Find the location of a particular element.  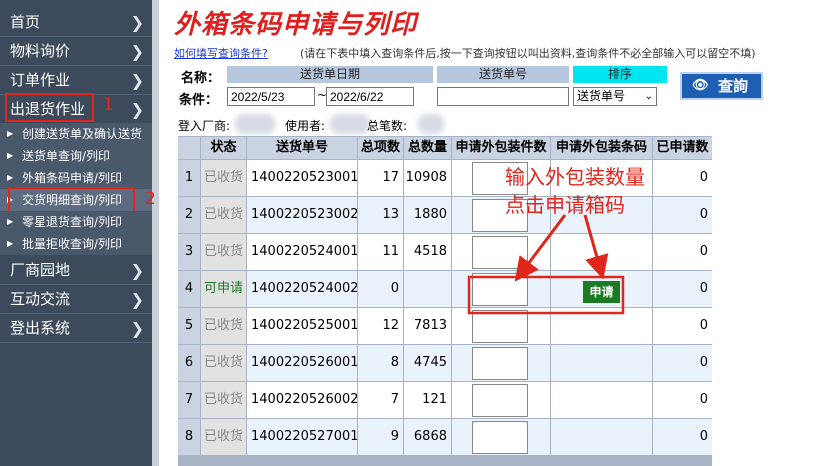

annotation-arrows is located at coordinates (546, 264).